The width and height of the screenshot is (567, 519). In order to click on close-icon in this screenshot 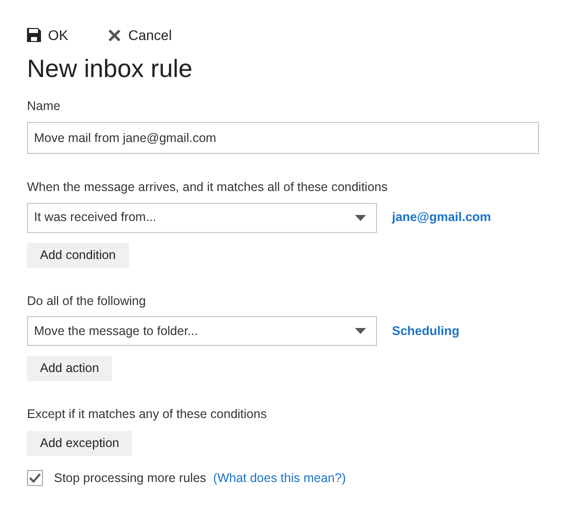, I will do `click(115, 35)`.